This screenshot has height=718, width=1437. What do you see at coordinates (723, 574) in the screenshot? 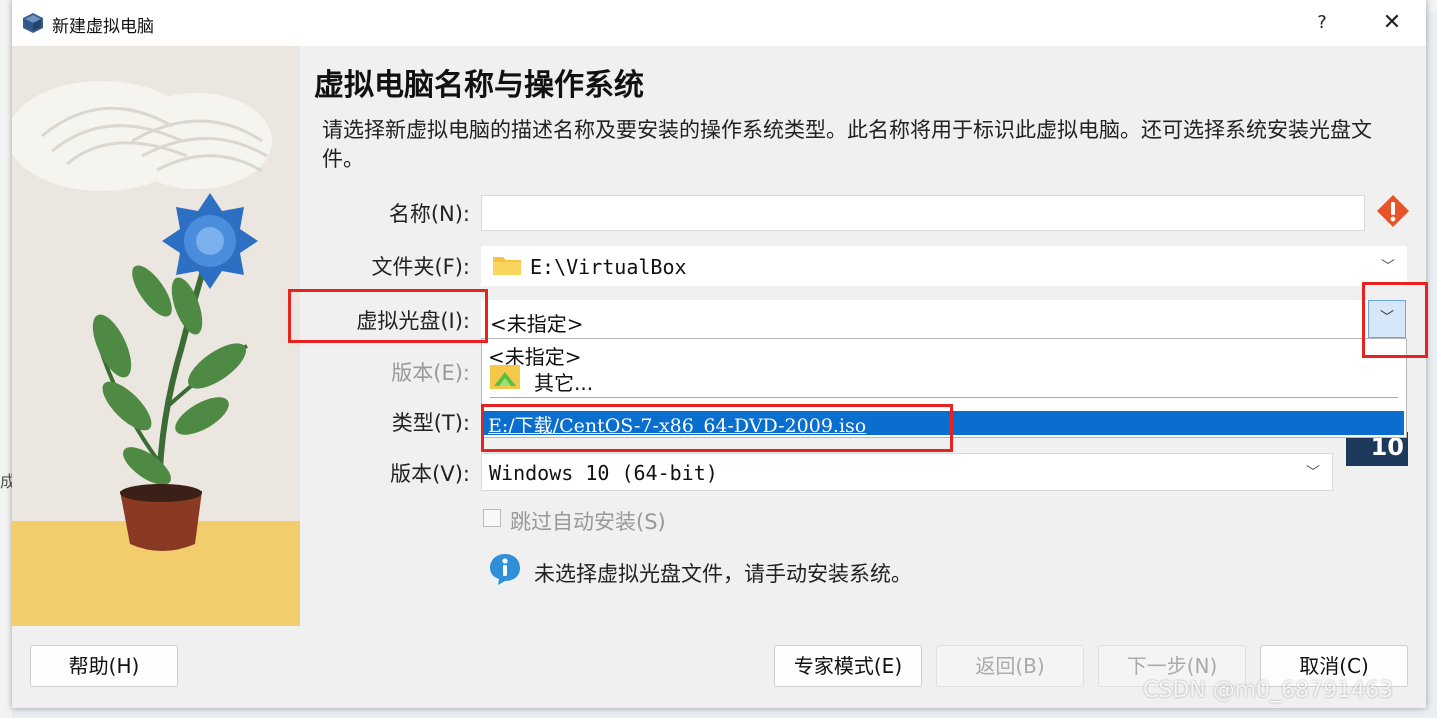
I see `info-message: 未选择虚拟光盘文件，请手动安装系统。` at bounding box center [723, 574].